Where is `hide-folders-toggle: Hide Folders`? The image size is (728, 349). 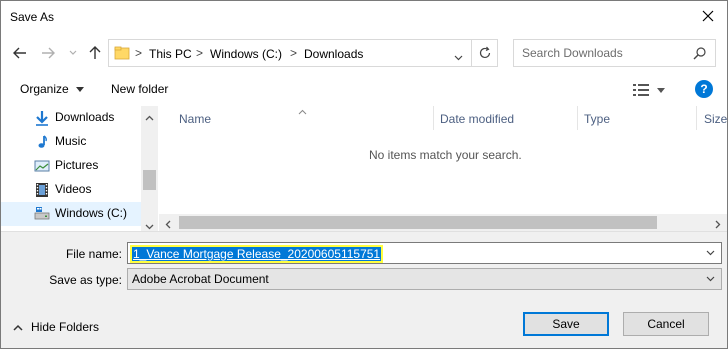 hide-folders-toggle: Hide Folders is located at coordinates (56, 327).